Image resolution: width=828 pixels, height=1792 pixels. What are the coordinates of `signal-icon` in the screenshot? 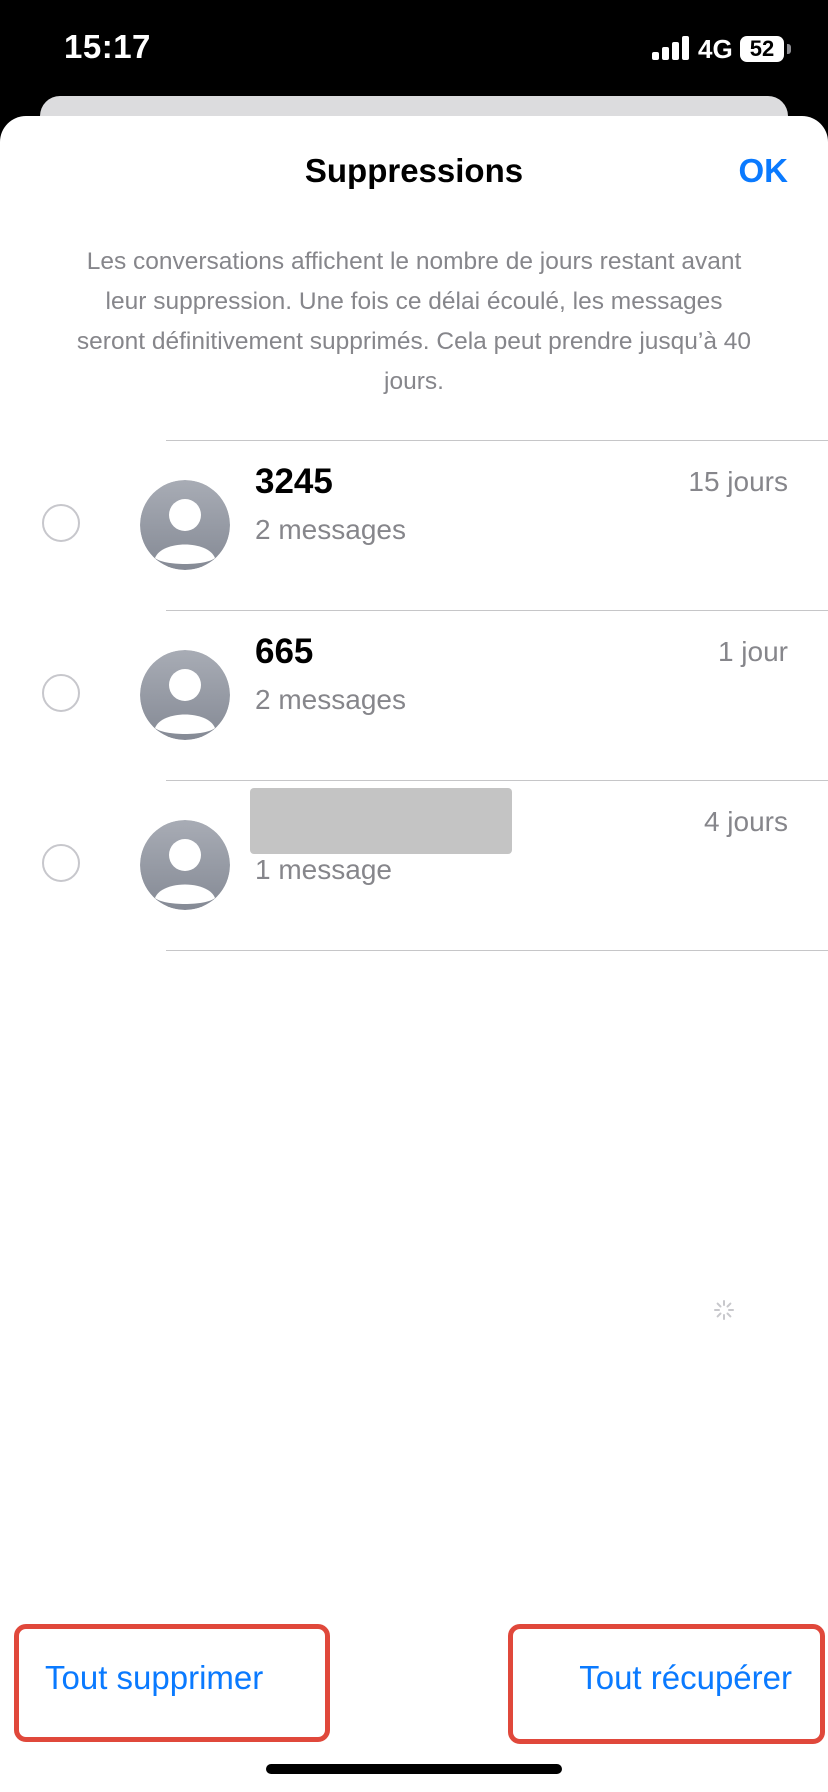 It's located at (672, 48).